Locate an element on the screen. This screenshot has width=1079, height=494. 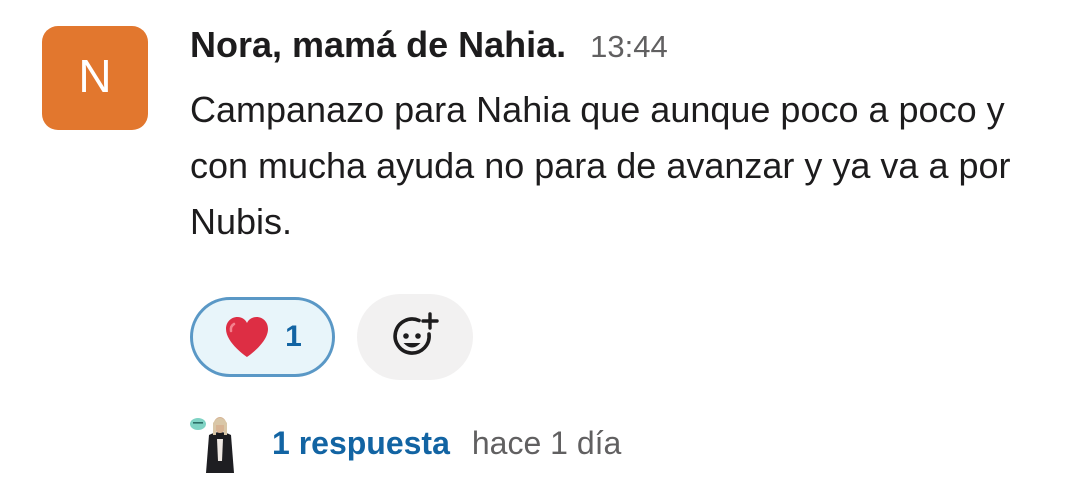
smiley-plus-icon is located at coordinates (416, 333).